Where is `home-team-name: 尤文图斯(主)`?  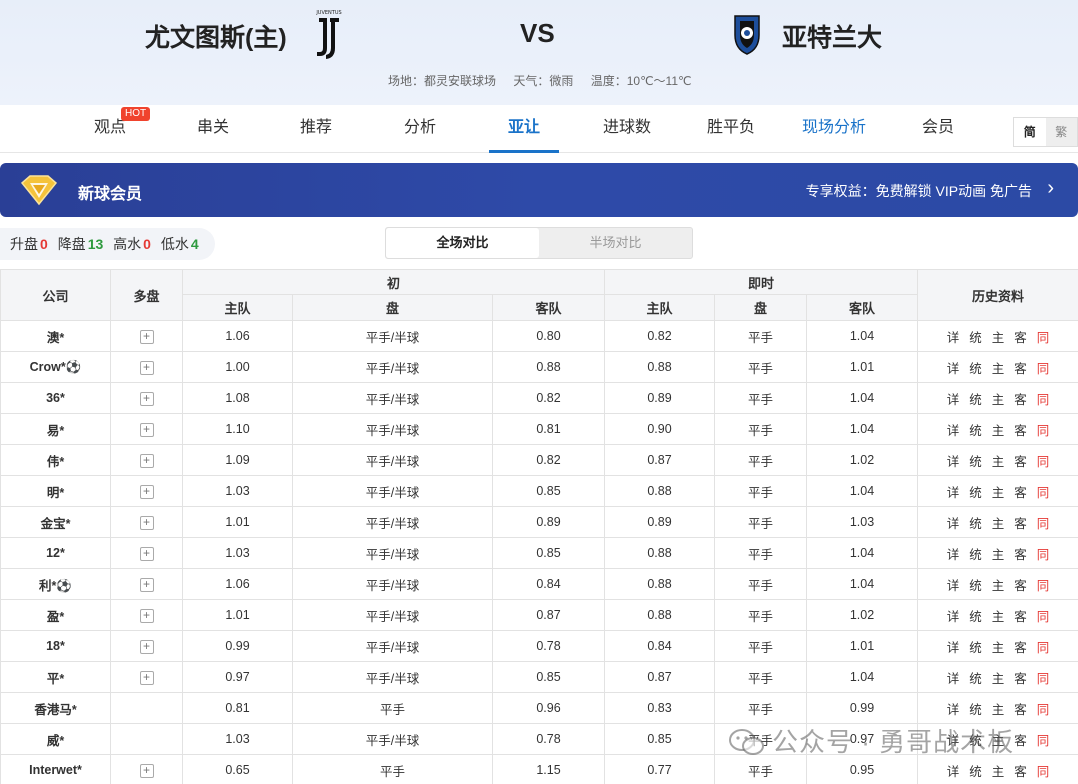 home-team-name: 尤文图斯(主) is located at coordinates (216, 36).